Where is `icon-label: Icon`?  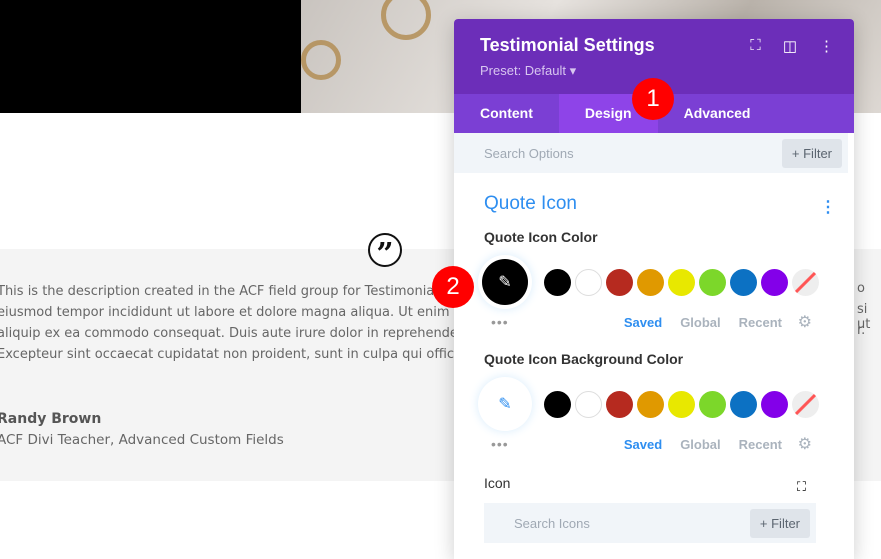
icon-label: Icon is located at coordinates (497, 483).